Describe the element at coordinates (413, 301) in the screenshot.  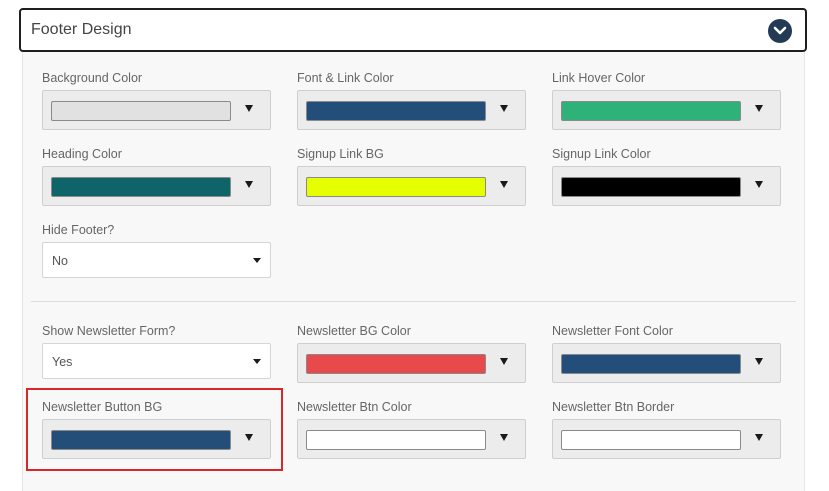
I see `section-divider` at that location.